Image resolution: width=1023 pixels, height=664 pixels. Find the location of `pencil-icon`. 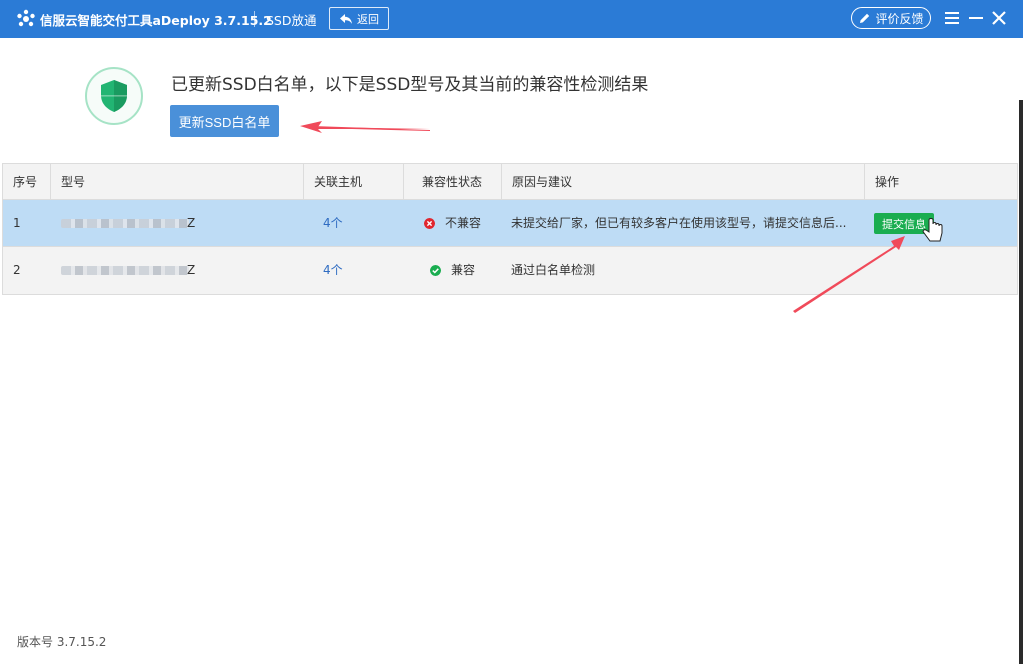

pencil-icon is located at coordinates (865, 18).